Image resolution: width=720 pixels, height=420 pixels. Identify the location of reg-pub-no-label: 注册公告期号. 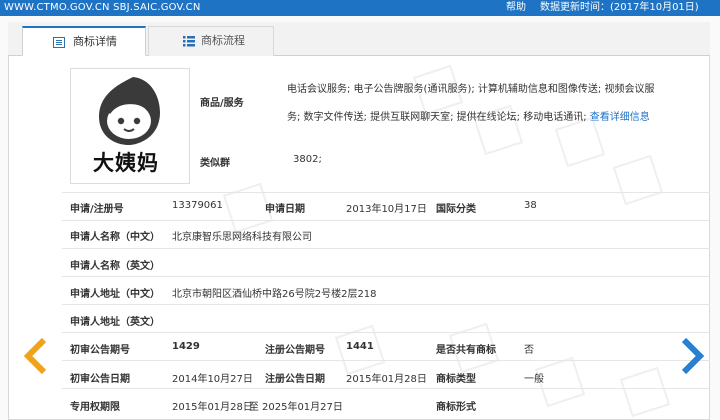
(295, 350).